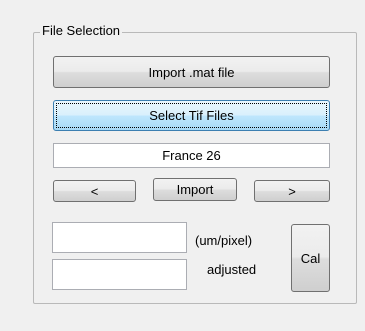  I want to click on adjusted-input, so click(119, 274).